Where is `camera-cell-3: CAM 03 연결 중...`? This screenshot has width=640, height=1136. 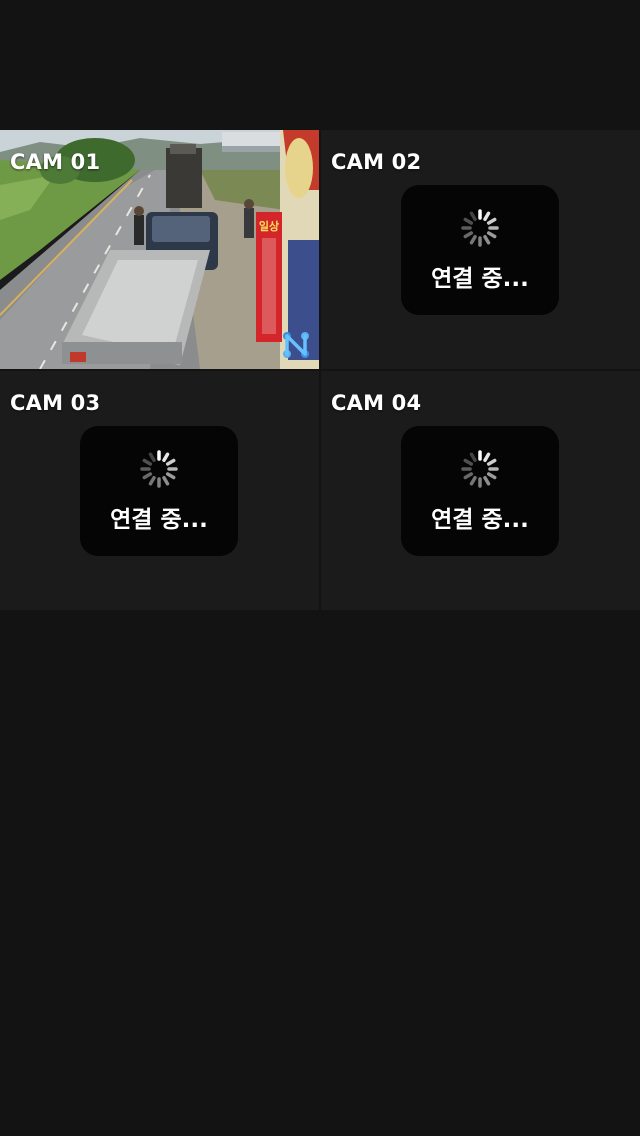 camera-cell-3: CAM 03 연결 중... is located at coordinates (159, 490).